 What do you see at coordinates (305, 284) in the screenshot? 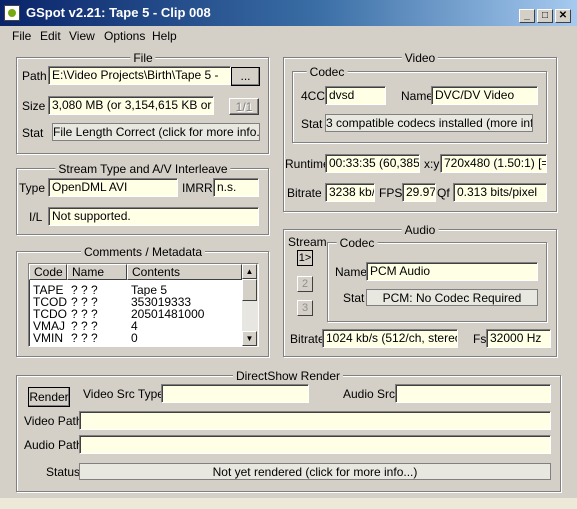
I see `stream-2-button: 2` at bounding box center [305, 284].